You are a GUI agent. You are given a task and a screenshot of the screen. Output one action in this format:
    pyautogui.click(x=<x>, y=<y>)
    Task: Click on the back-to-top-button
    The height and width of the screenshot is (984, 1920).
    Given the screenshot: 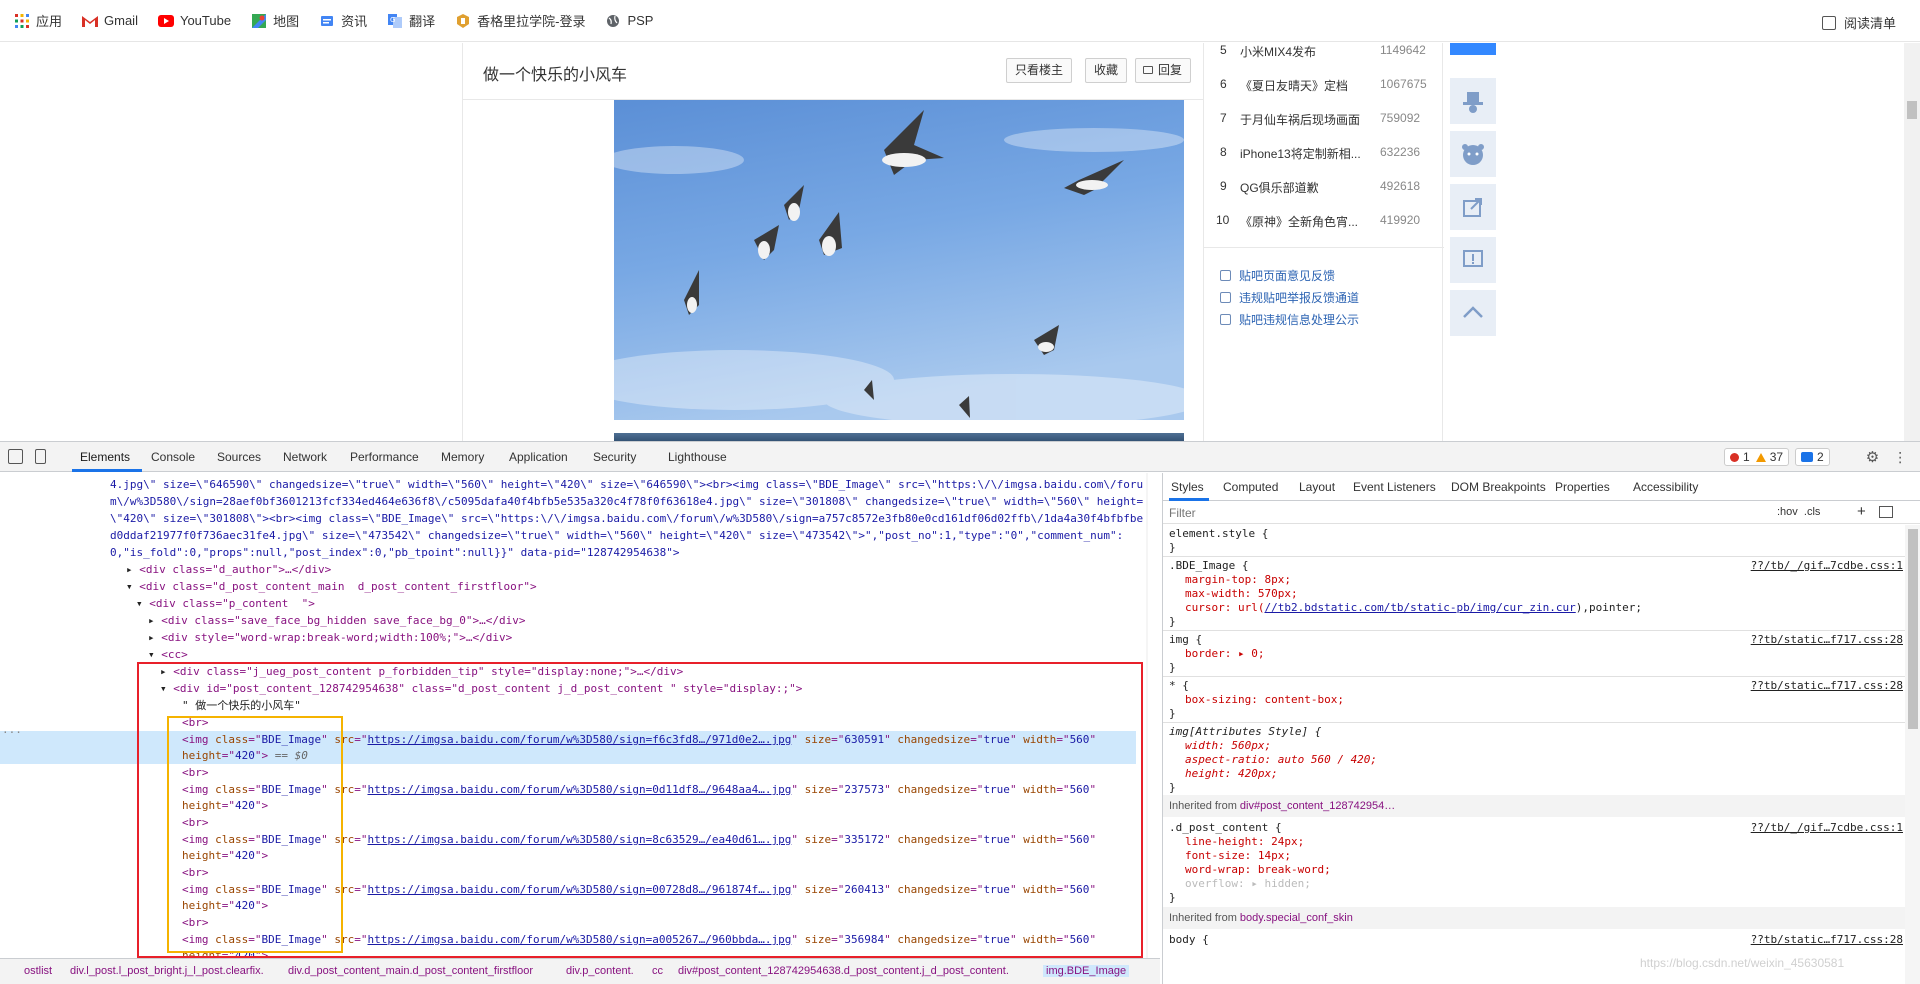 What is the action you would take?
    pyautogui.click(x=1473, y=313)
    